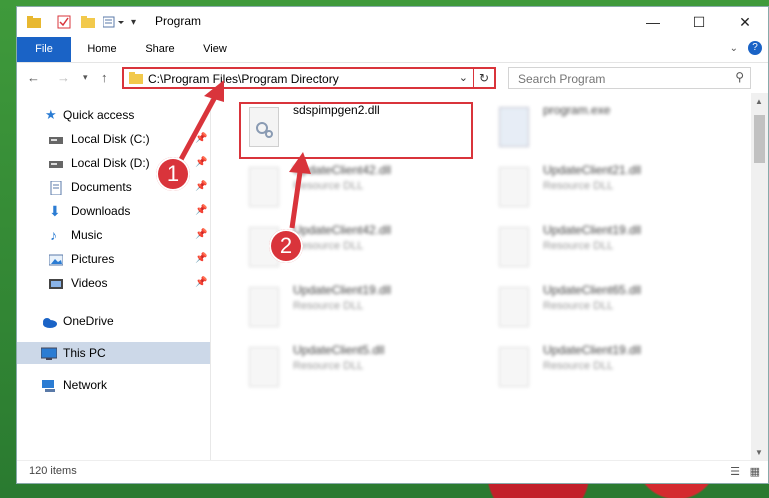 The height and width of the screenshot is (498, 769). I want to click on tab-share: Share, so click(160, 49).